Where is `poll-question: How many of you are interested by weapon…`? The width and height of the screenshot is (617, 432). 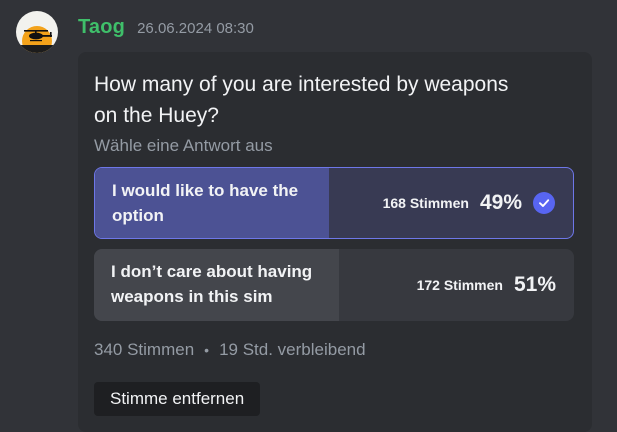 poll-question: How many of you are interested by weapon… is located at coordinates (301, 100).